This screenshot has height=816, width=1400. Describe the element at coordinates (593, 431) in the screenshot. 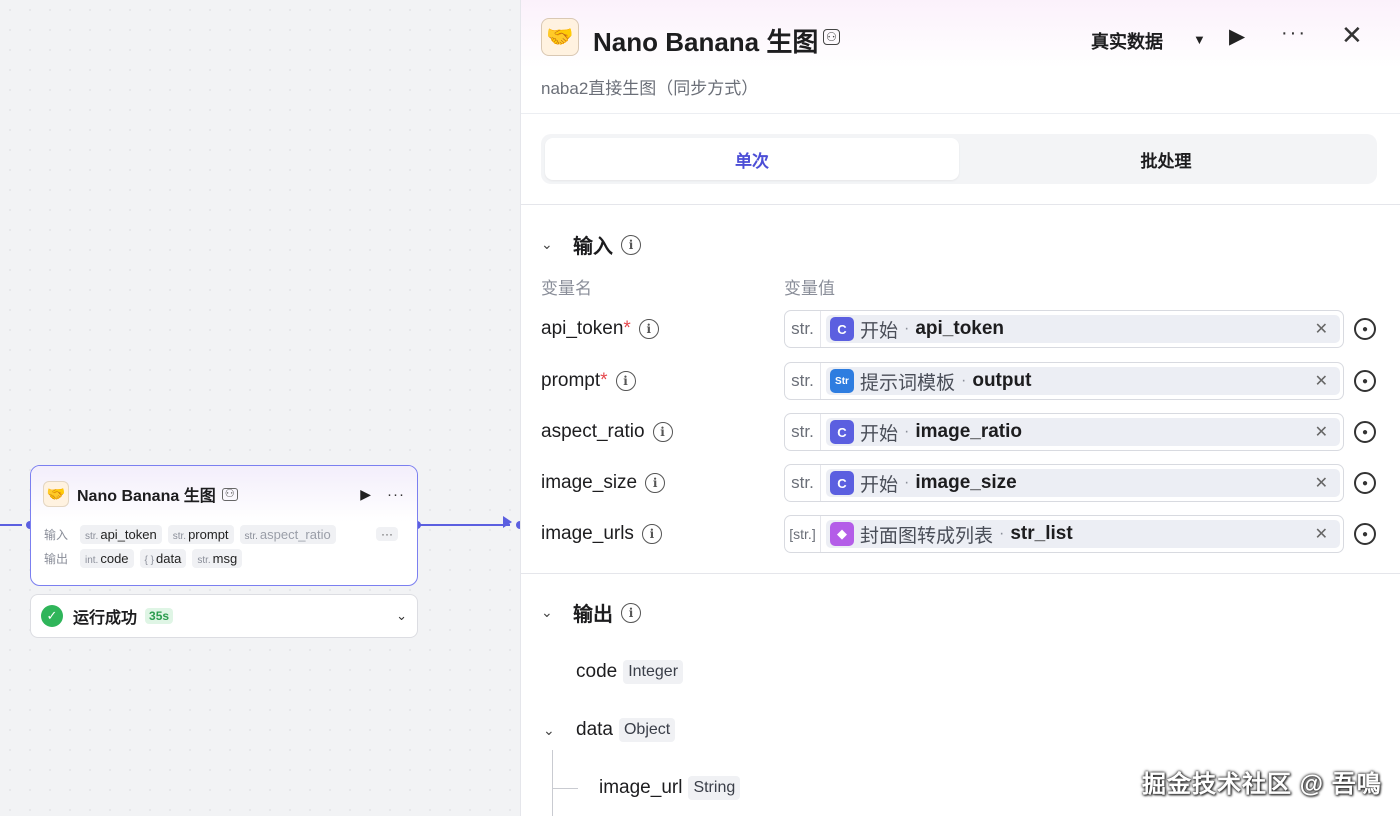

I see `variable-name-text: aspect_ratio` at that location.